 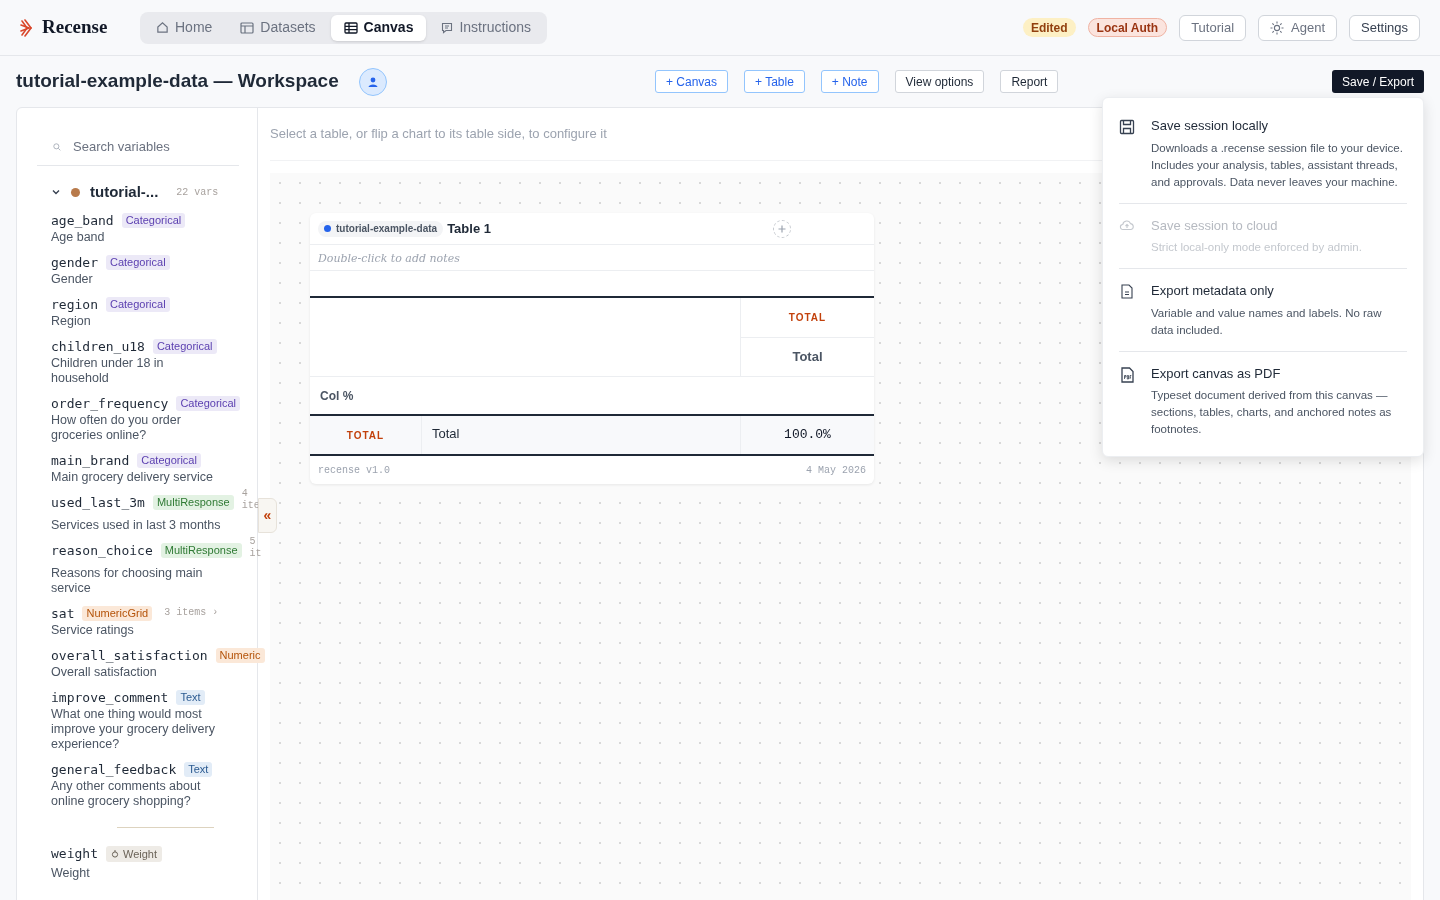 I want to click on statistic-label: Col %, so click(x=337, y=396).